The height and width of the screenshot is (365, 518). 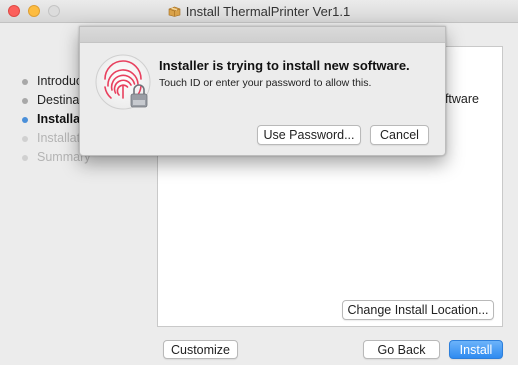 What do you see at coordinates (124, 83) in the screenshot?
I see `fingerprint-lock-icon` at bounding box center [124, 83].